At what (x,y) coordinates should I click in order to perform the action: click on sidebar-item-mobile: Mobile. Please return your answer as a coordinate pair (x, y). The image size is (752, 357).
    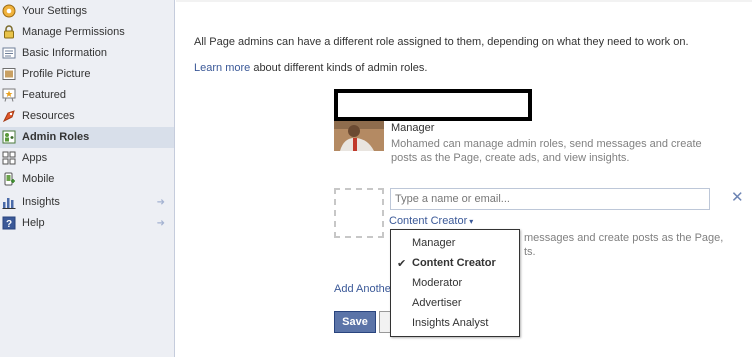
    Looking at the image, I should click on (87, 179).